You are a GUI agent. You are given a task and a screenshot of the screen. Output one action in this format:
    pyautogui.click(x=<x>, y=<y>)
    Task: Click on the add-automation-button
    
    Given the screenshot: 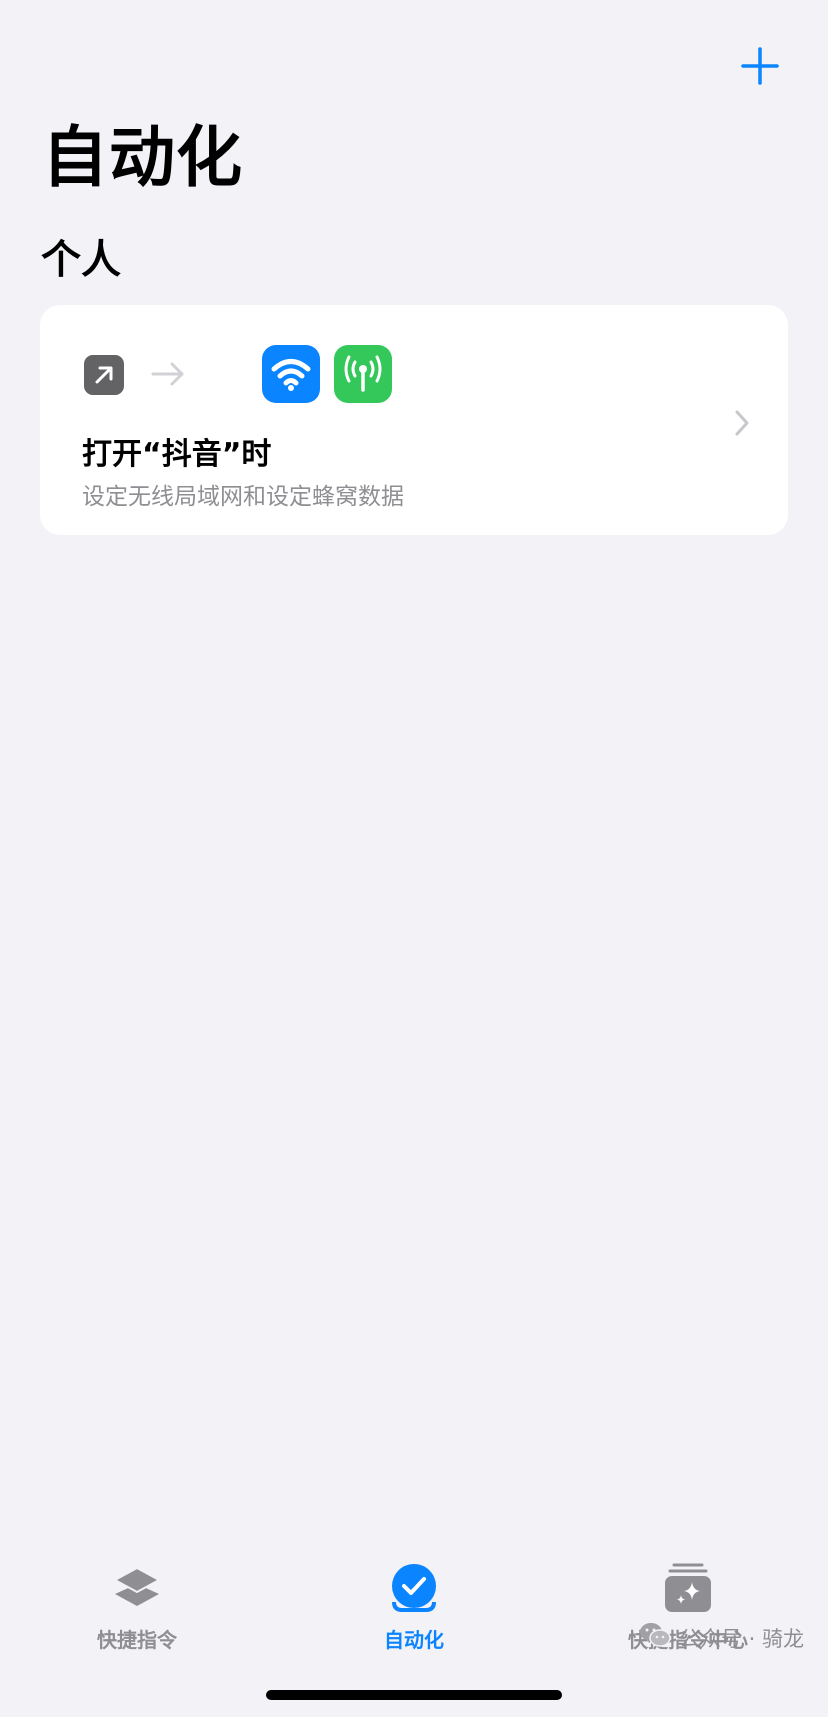 What is the action you would take?
    pyautogui.click(x=760, y=66)
    